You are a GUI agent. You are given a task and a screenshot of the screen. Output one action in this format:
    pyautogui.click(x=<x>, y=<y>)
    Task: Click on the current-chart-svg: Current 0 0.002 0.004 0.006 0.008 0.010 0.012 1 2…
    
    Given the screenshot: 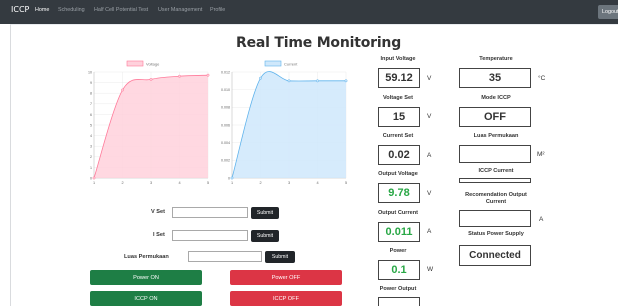 What is the action you would take?
    pyautogui.click(x=284, y=122)
    